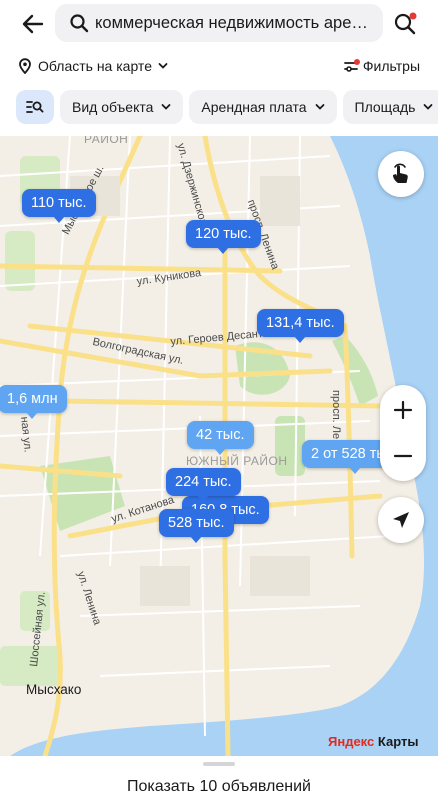 The image size is (438, 800). What do you see at coordinates (219, 70) in the screenshot?
I see `filter-row: Область на карте Фильтры` at bounding box center [219, 70].